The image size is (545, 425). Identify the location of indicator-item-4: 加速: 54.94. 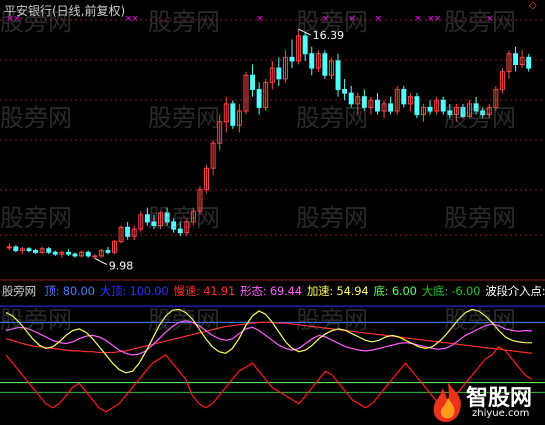
(337, 291).